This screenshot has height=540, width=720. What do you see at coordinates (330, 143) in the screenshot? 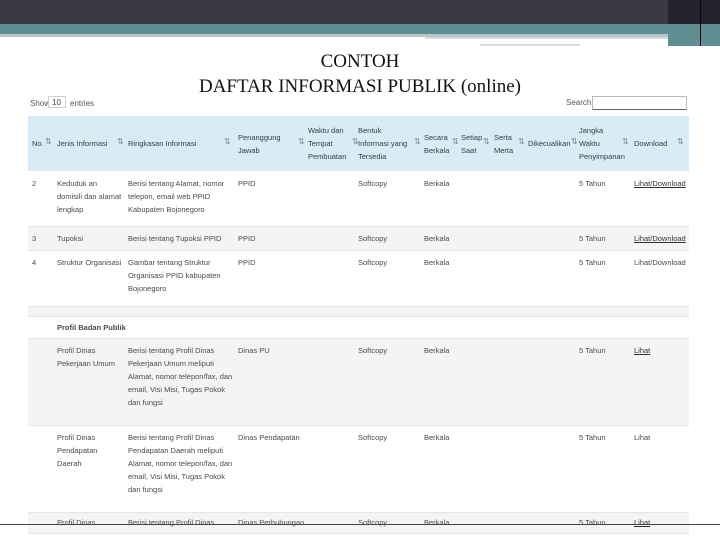
I see `col-header-waktu: Waktu dan Tempat Pembuatan` at bounding box center [330, 143].